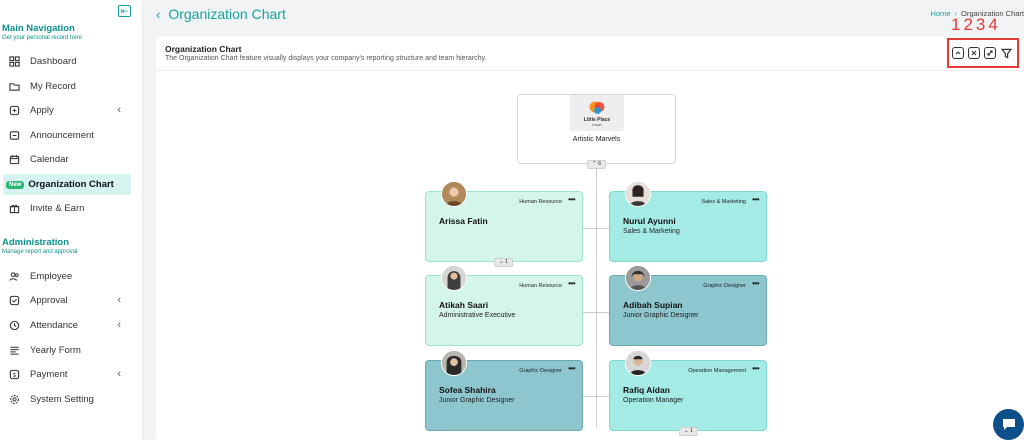 The width and height of the screenshot is (1024, 440). I want to click on main-nav-subtitle: Get your personal record here, so click(42, 38).